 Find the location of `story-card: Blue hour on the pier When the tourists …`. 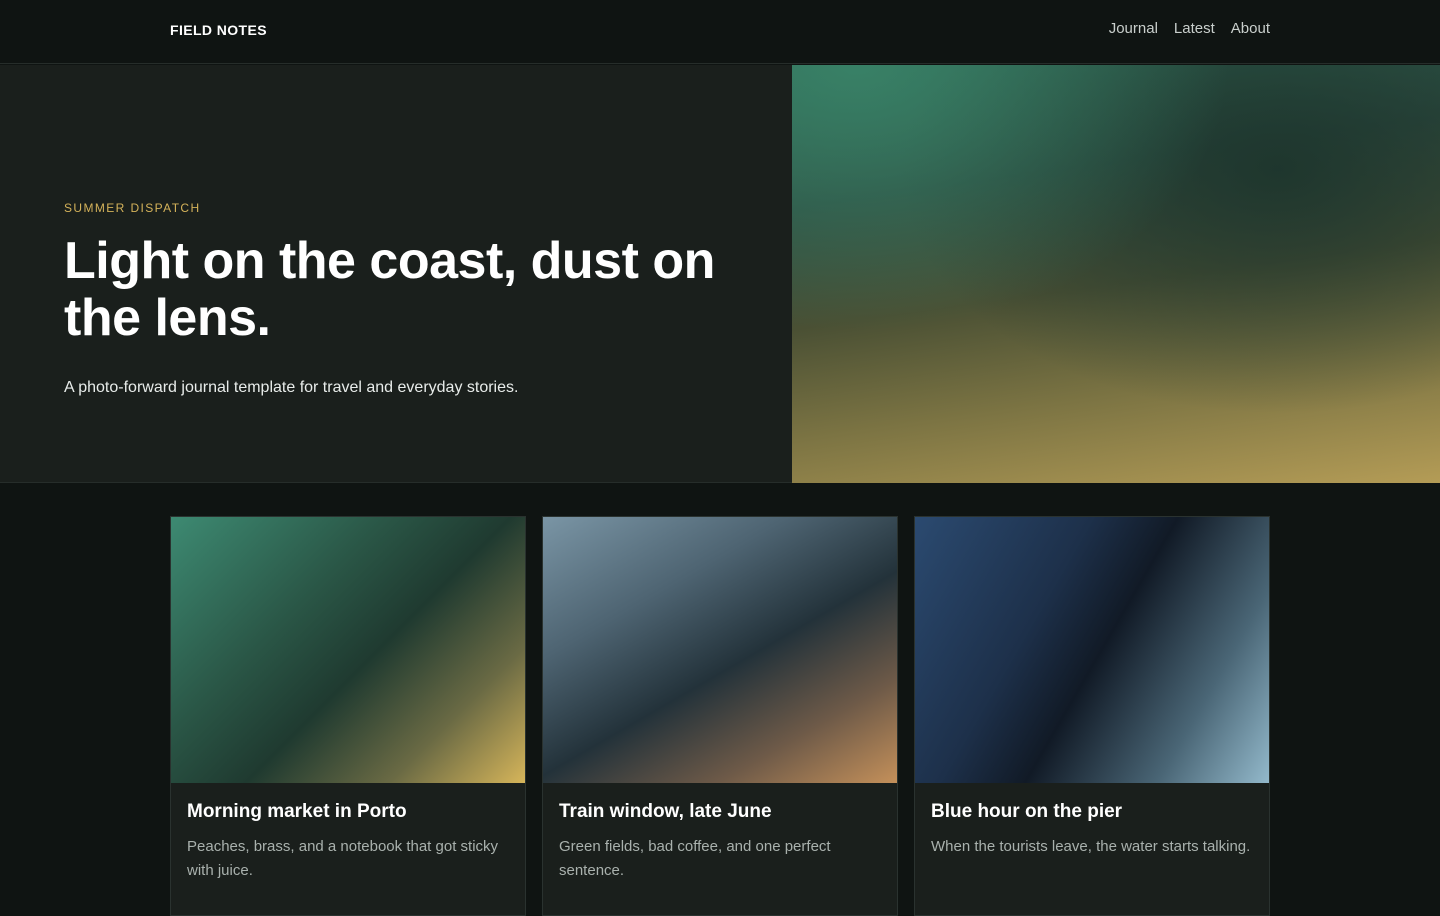

story-card: Blue hour on the pier When the tourists … is located at coordinates (1092, 716).